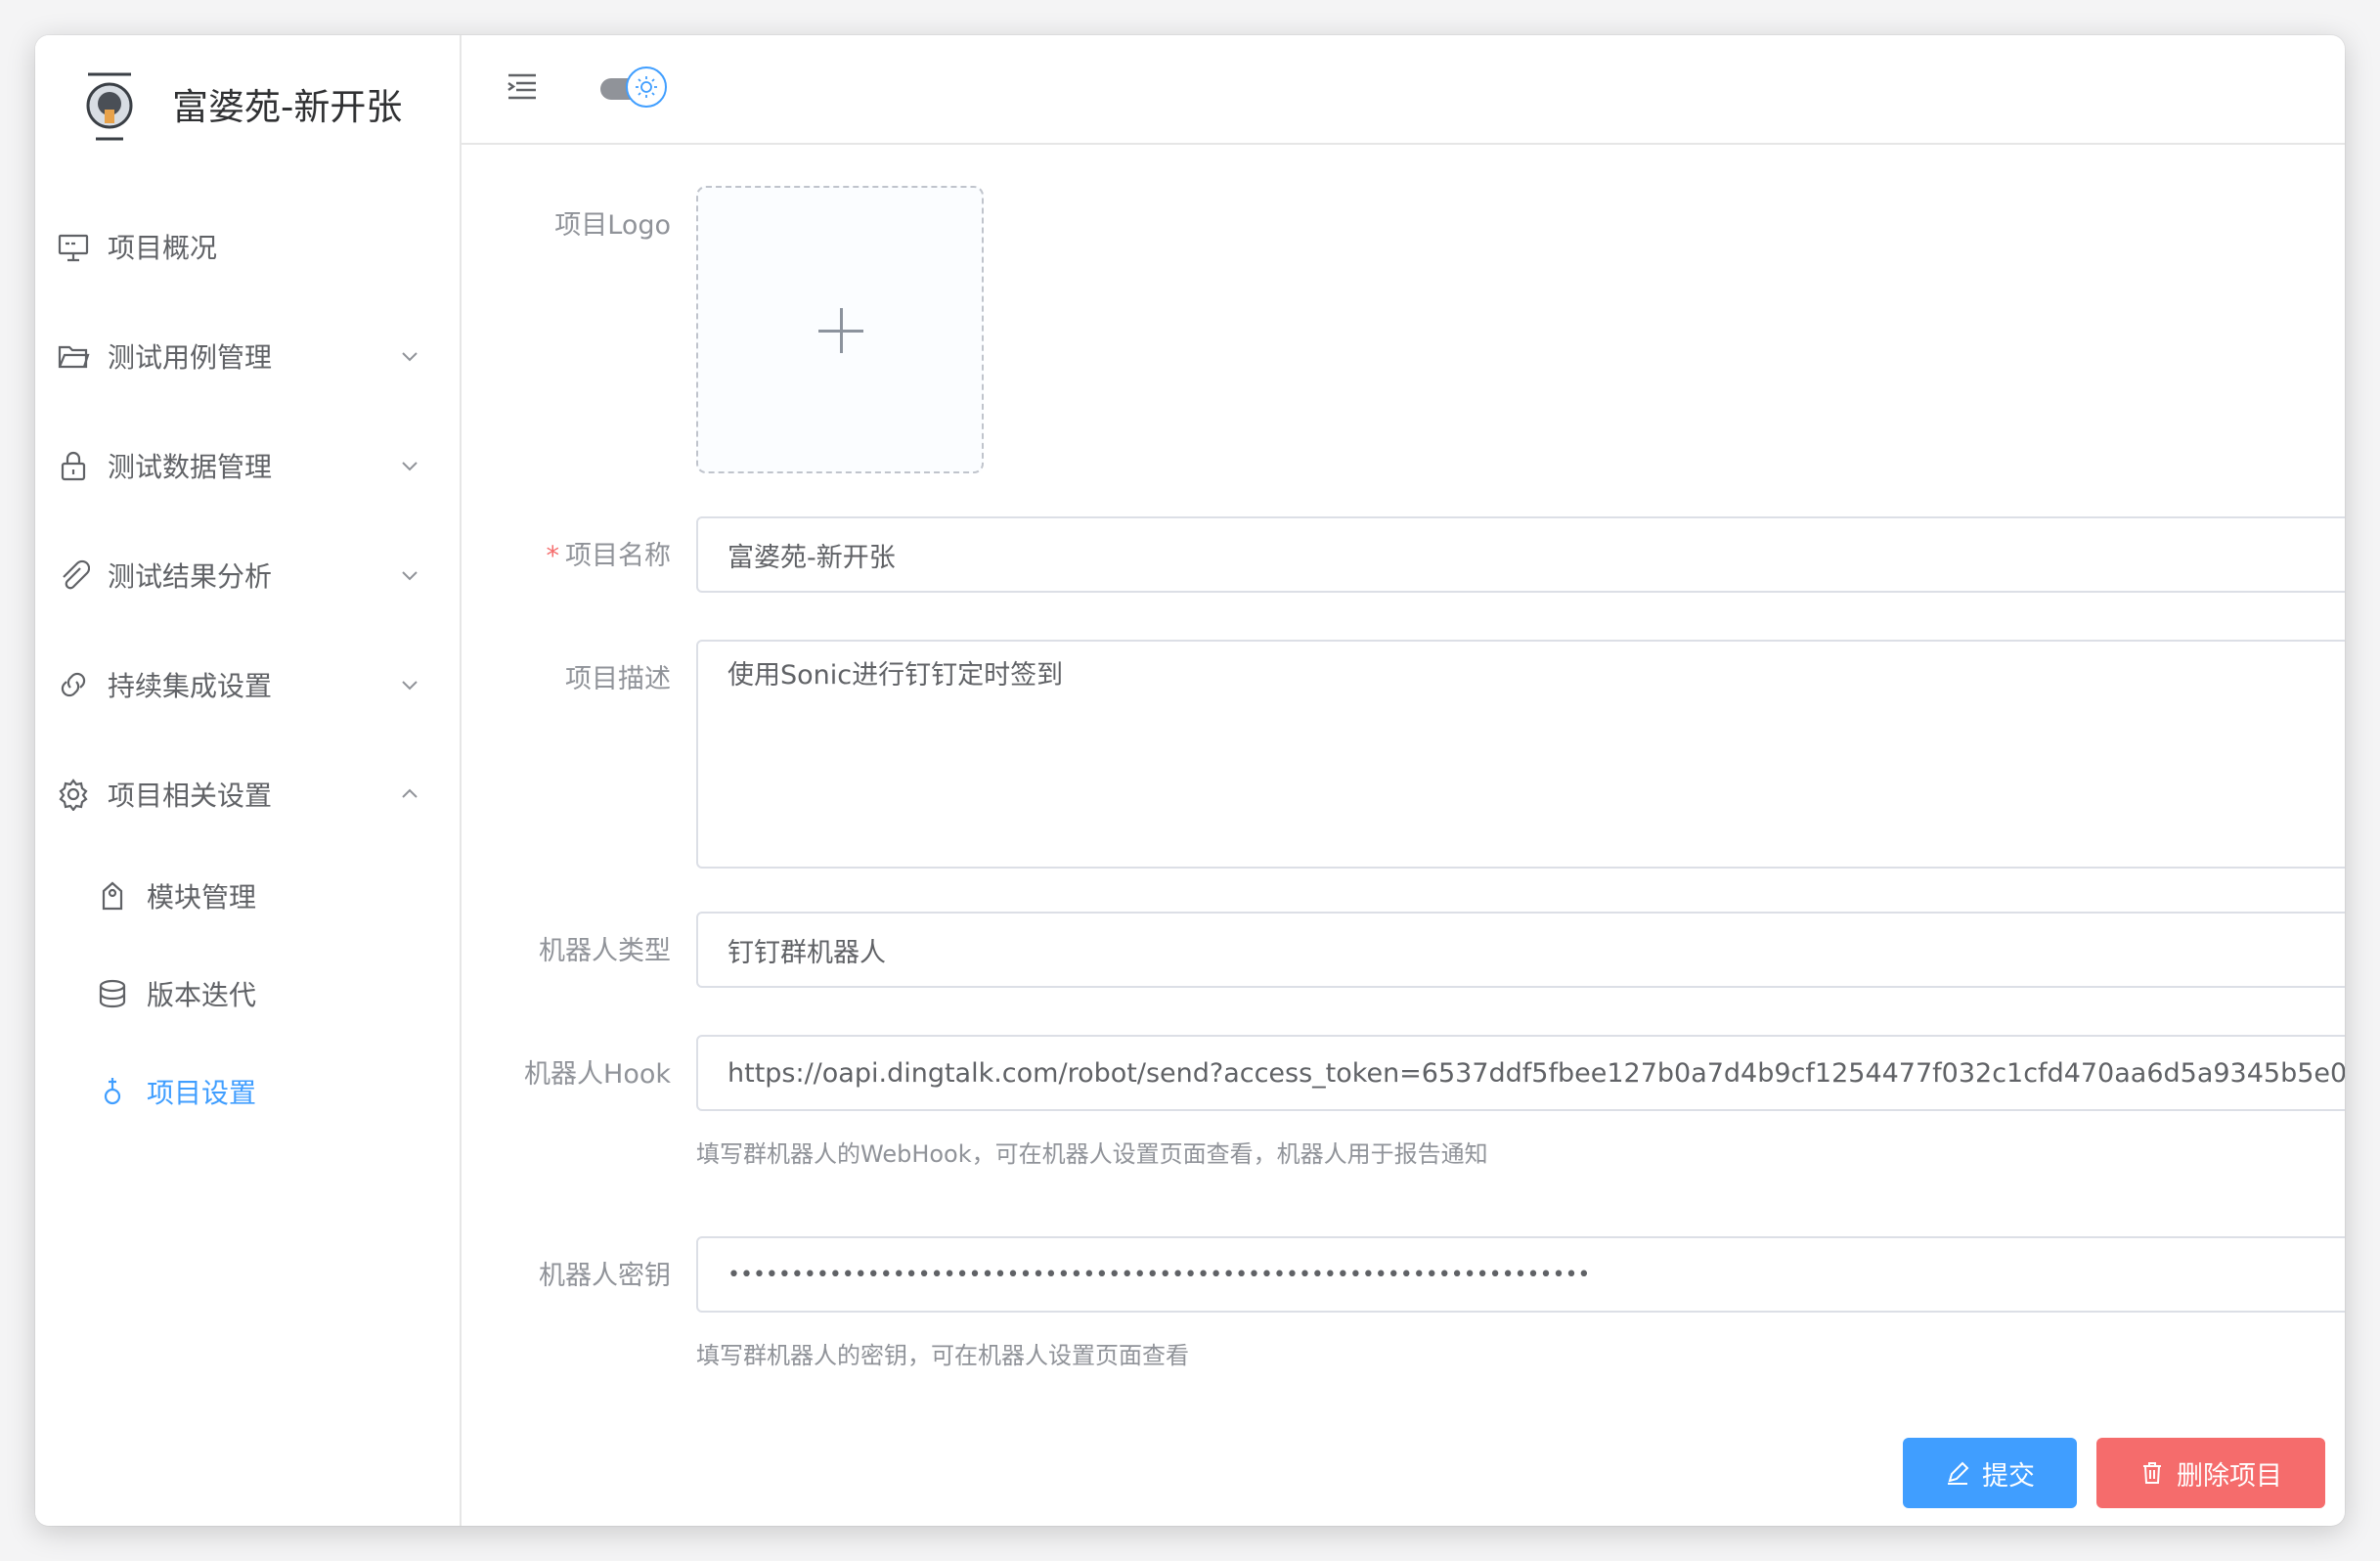 Image resolution: width=2380 pixels, height=1561 pixels. Describe the element at coordinates (112, 896) in the screenshot. I see `tag-icon` at that location.